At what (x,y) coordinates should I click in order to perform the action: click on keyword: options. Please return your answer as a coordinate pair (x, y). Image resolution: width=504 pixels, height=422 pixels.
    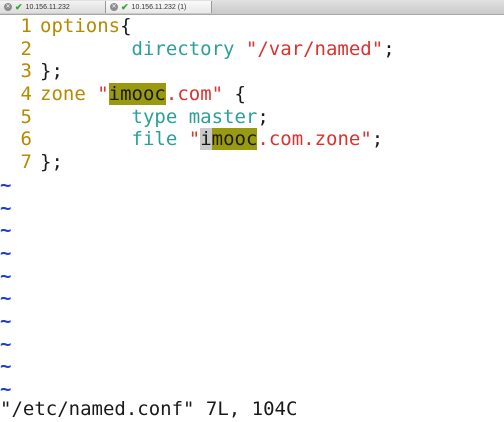
    Looking at the image, I should click on (80, 26).